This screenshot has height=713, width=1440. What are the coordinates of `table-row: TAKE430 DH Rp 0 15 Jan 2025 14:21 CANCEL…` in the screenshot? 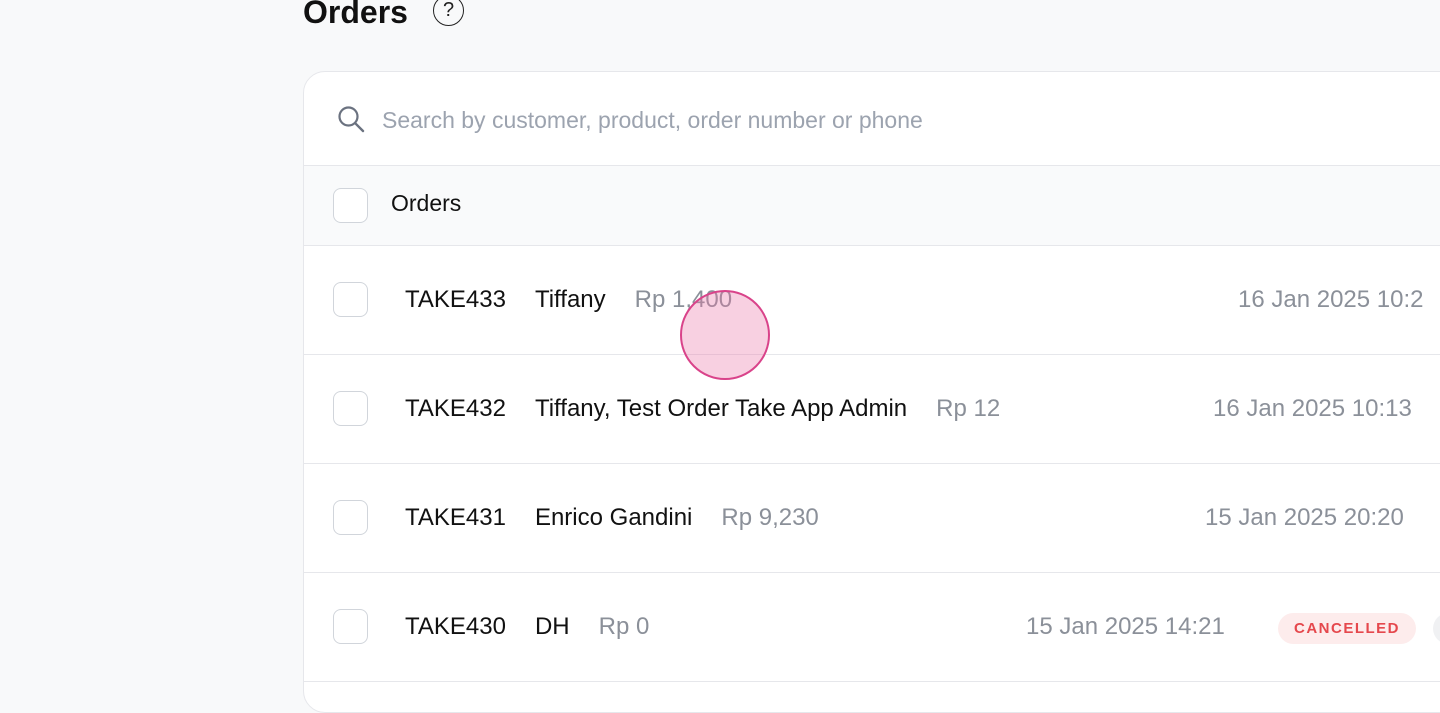 It's located at (872, 627).